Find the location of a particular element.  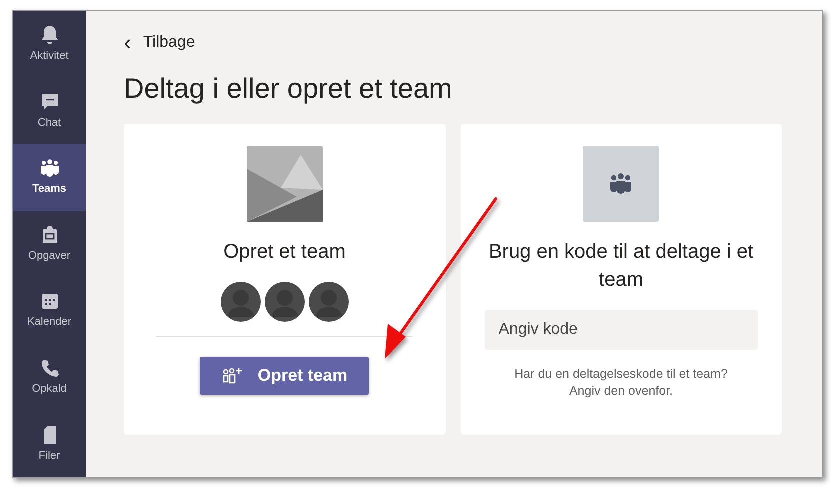

sidebar-item: Chat is located at coordinates (49, 111).